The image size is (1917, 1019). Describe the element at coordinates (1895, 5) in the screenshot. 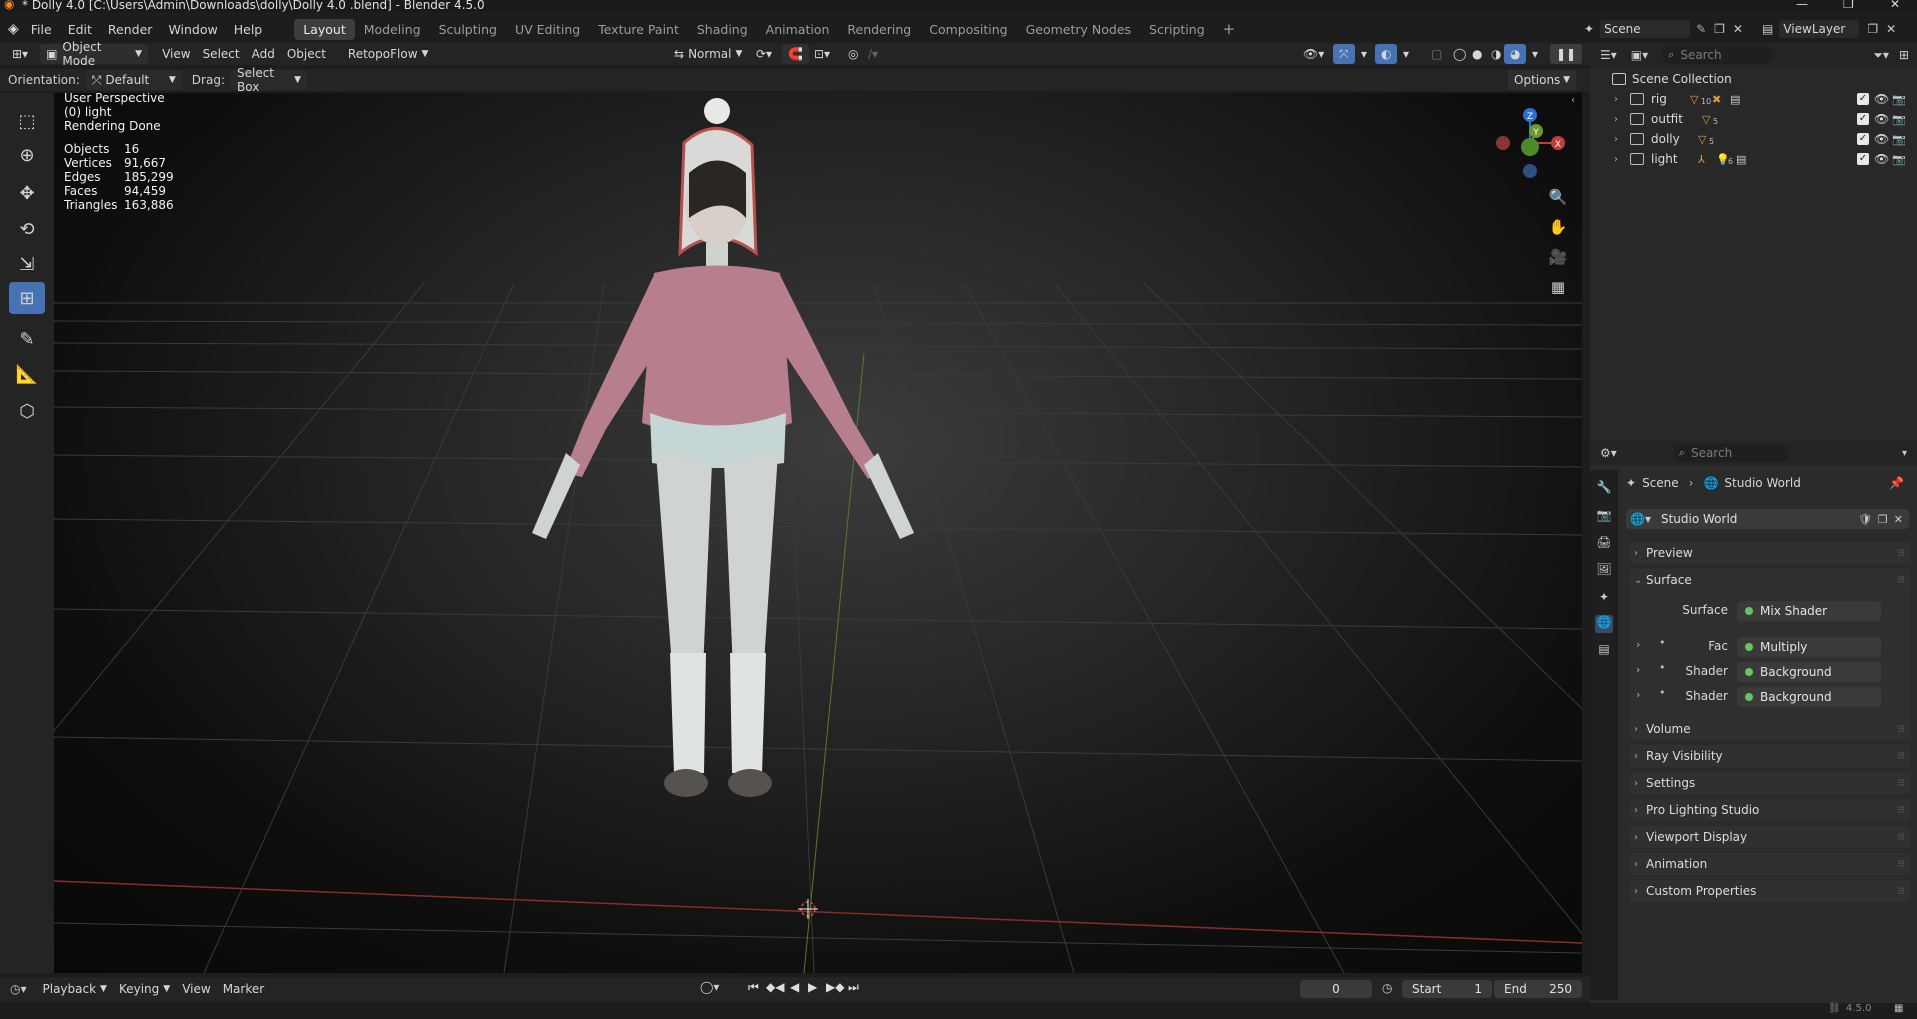

I see `close-icon: ✕` at that location.